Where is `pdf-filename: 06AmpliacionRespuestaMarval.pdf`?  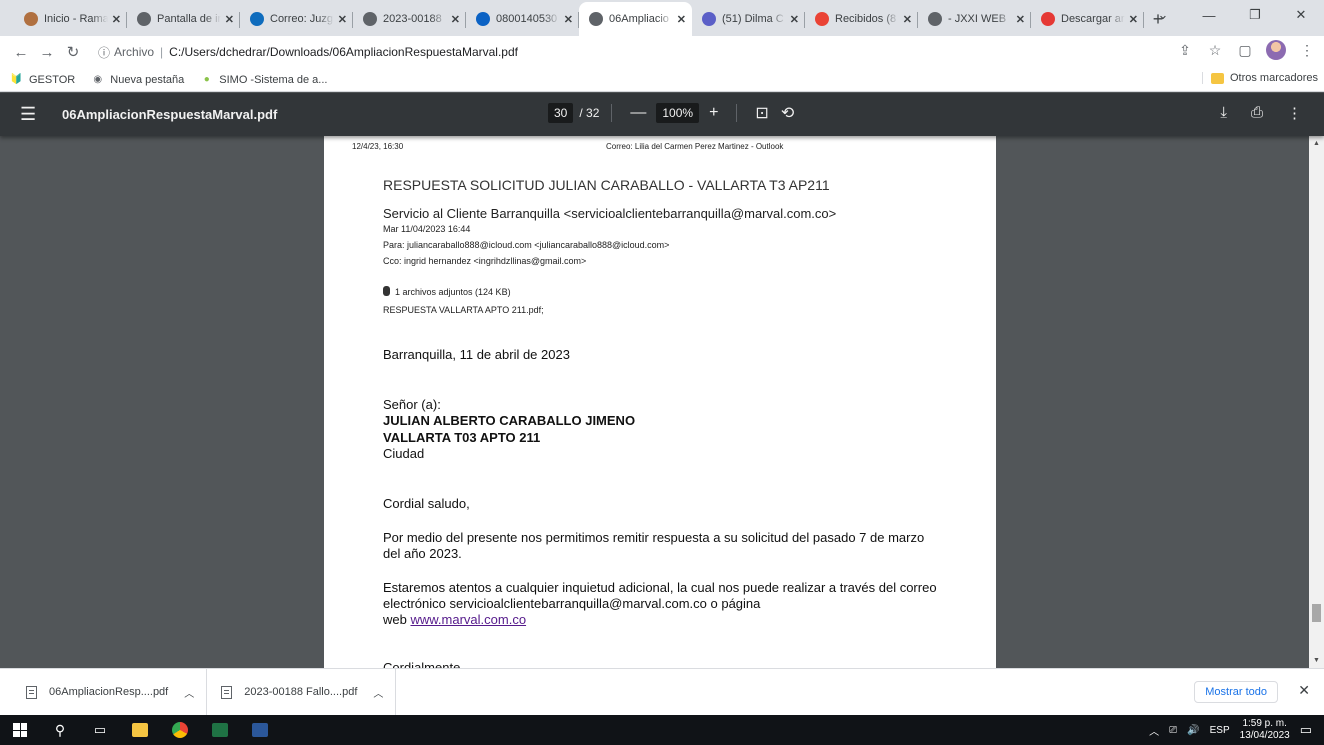
pdf-filename: 06AmpliacionRespuestaMarval.pdf is located at coordinates (170, 114).